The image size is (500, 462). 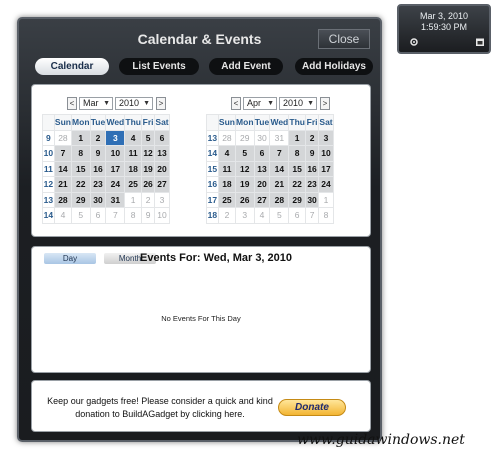 What do you see at coordinates (212, 184) in the screenshot?
I see `week-number: 16` at bounding box center [212, 184].